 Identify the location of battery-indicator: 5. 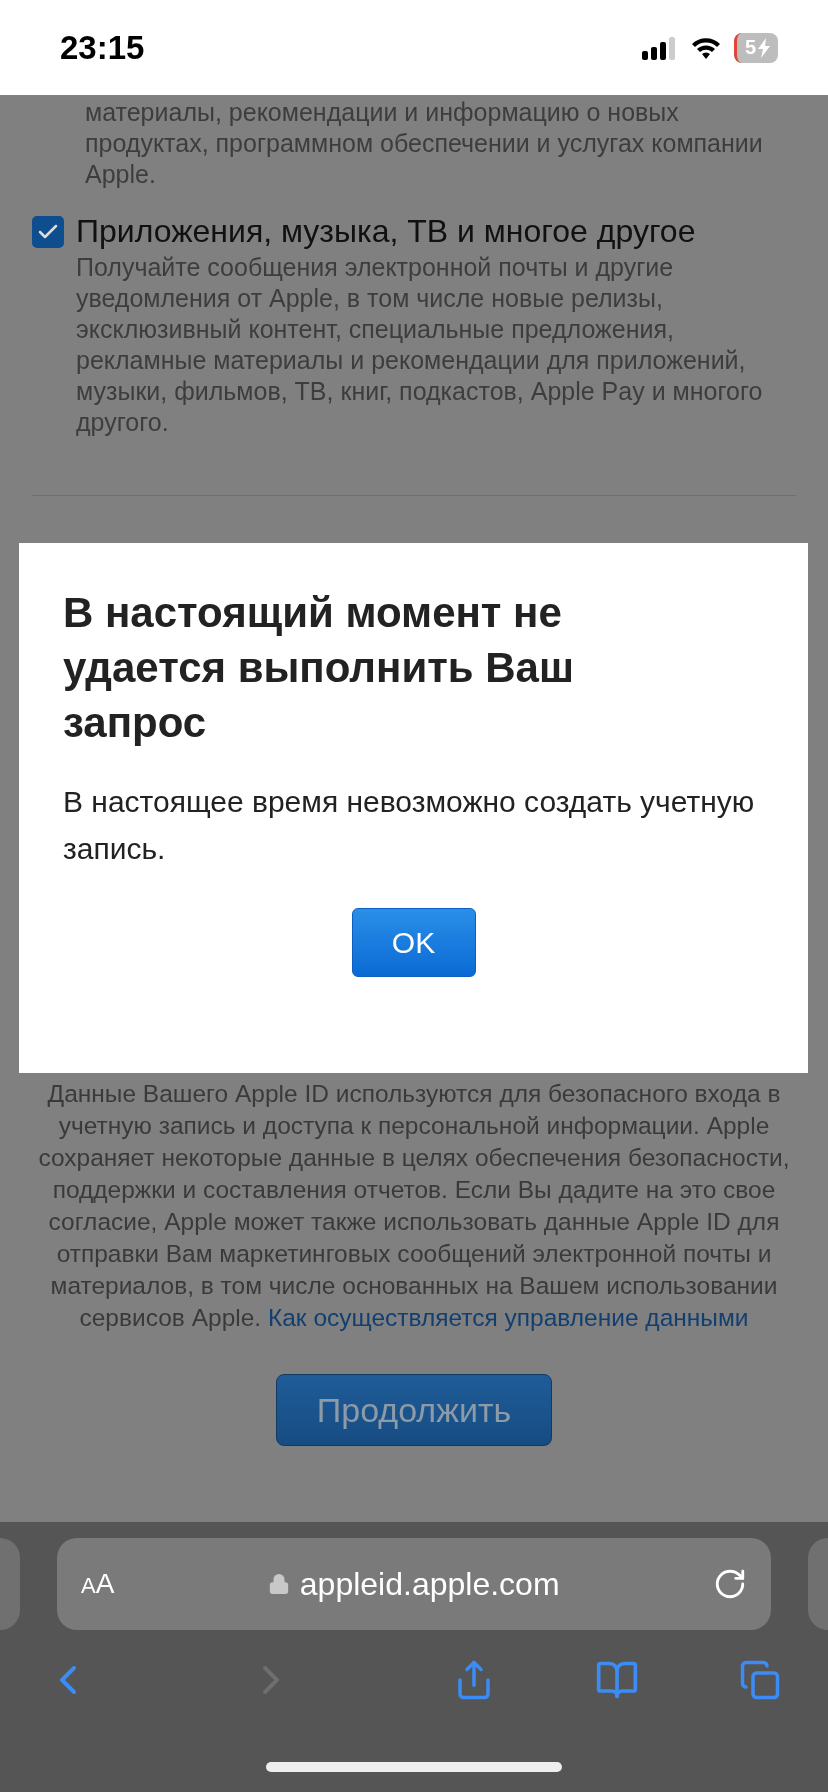
(755, 47).